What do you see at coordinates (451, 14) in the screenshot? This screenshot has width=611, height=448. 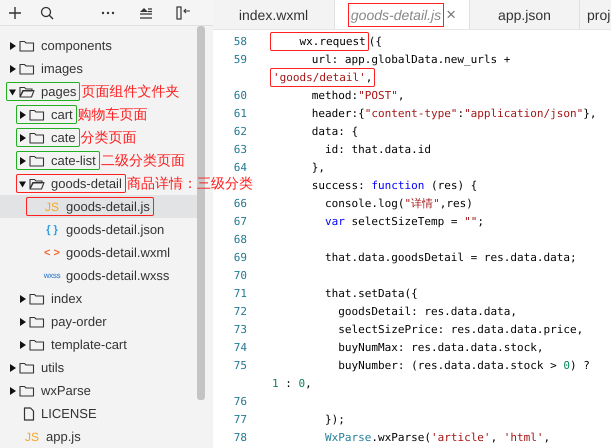 I see `close-button: ×` at bounding box center [451, 14].